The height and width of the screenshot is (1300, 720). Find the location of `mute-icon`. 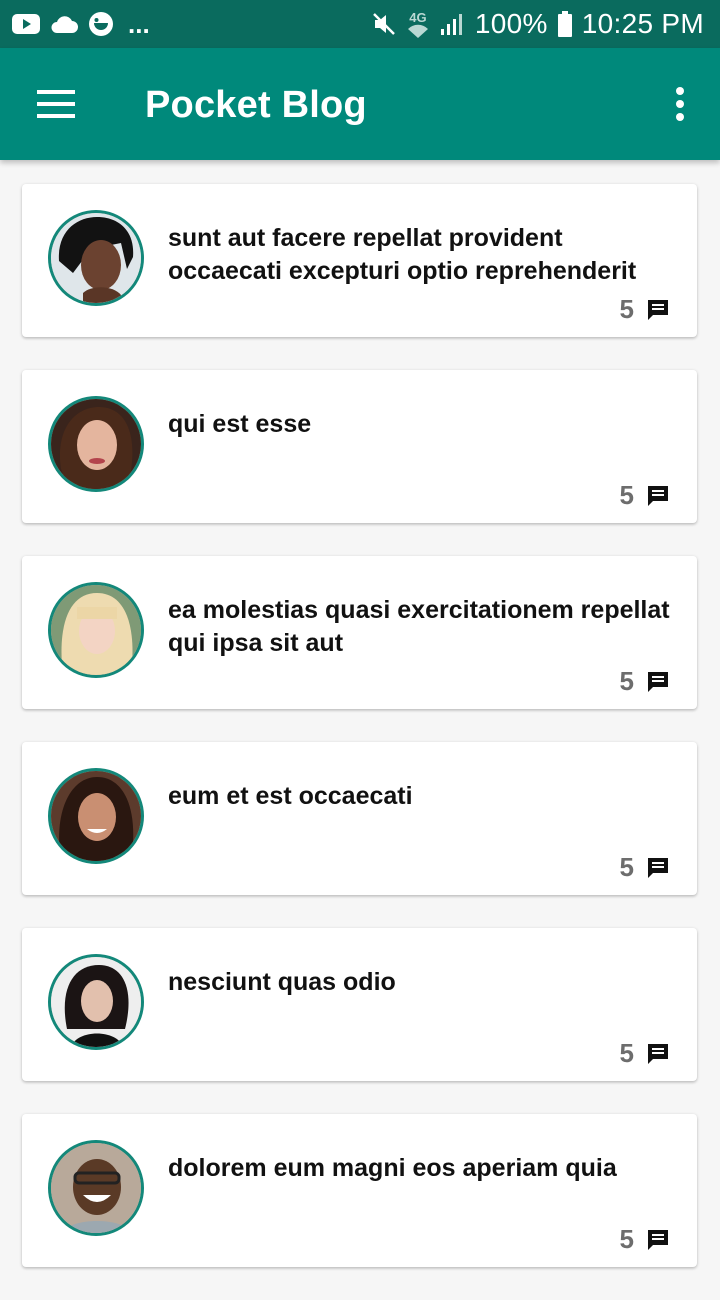

mute-icon is located at coordinates (384, 24).